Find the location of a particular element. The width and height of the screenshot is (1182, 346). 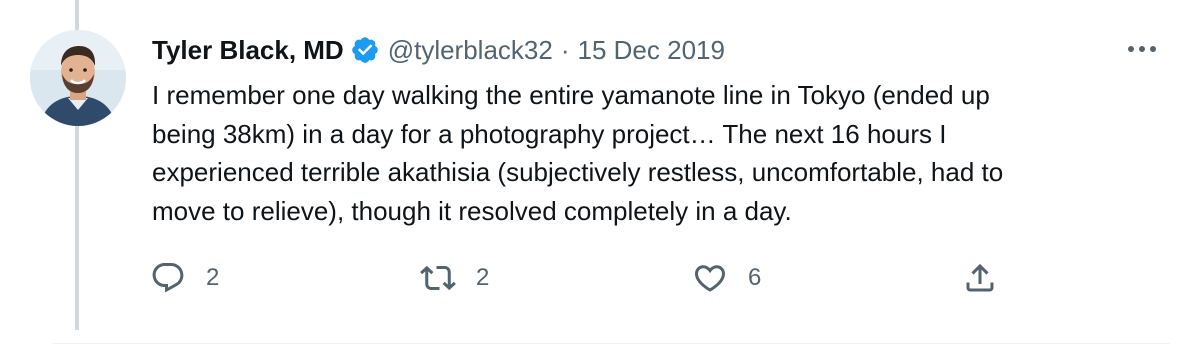

avatar-photo is located at coordinates (78, 78).